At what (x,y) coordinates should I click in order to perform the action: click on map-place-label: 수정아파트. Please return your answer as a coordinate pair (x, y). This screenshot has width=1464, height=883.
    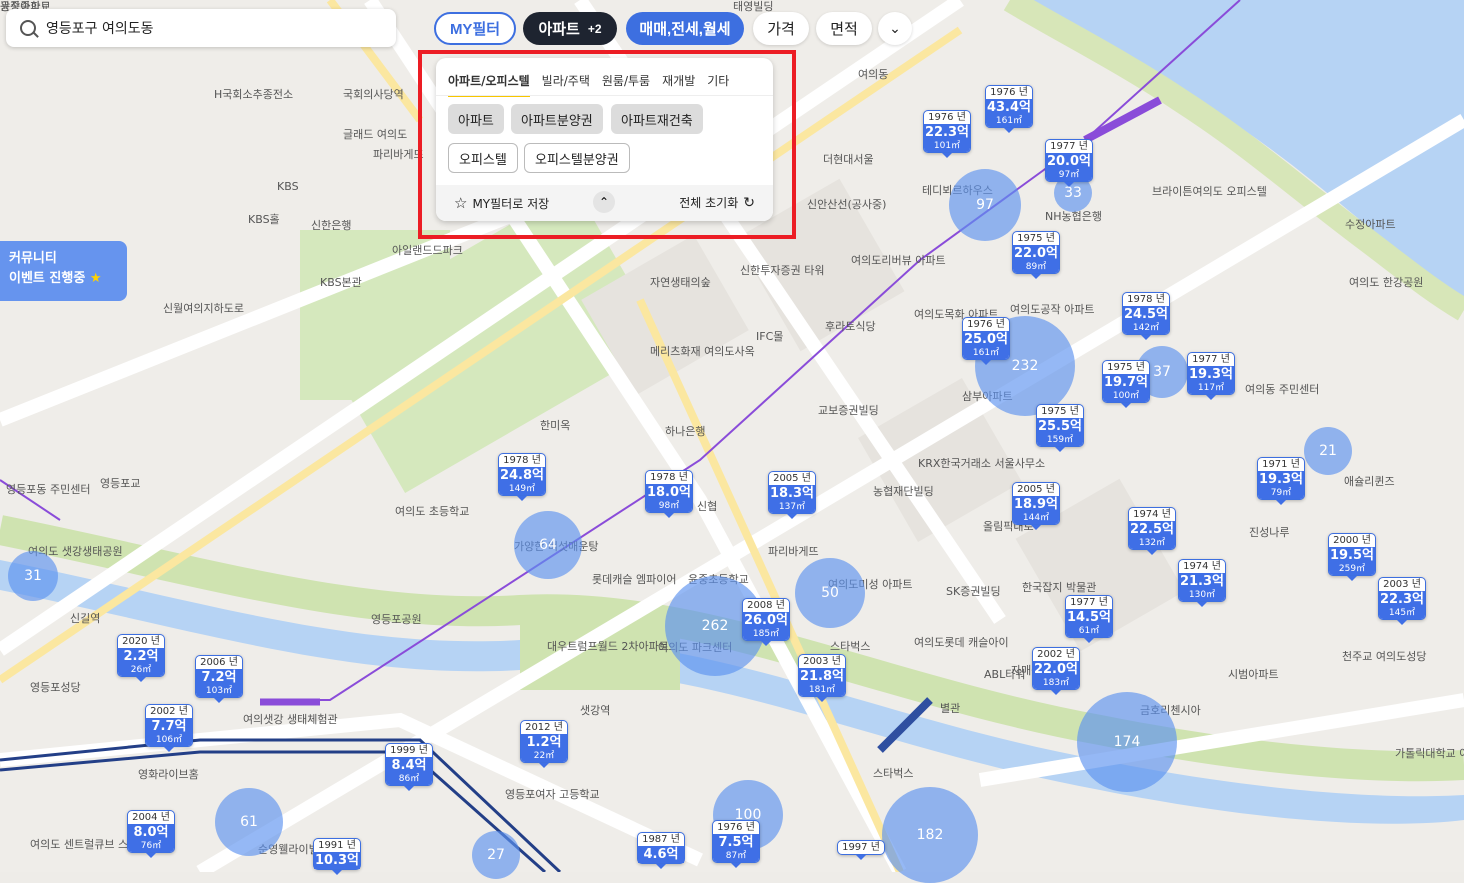
    Looking at the image, I should click on (1370, 224).